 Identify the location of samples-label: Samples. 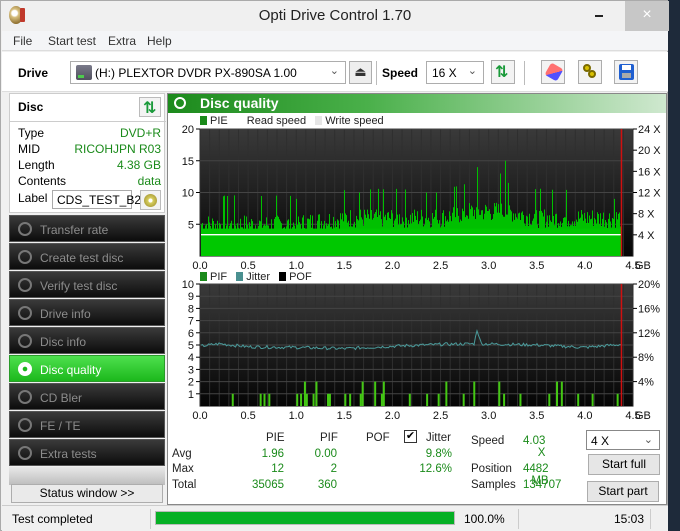
(493, 485).